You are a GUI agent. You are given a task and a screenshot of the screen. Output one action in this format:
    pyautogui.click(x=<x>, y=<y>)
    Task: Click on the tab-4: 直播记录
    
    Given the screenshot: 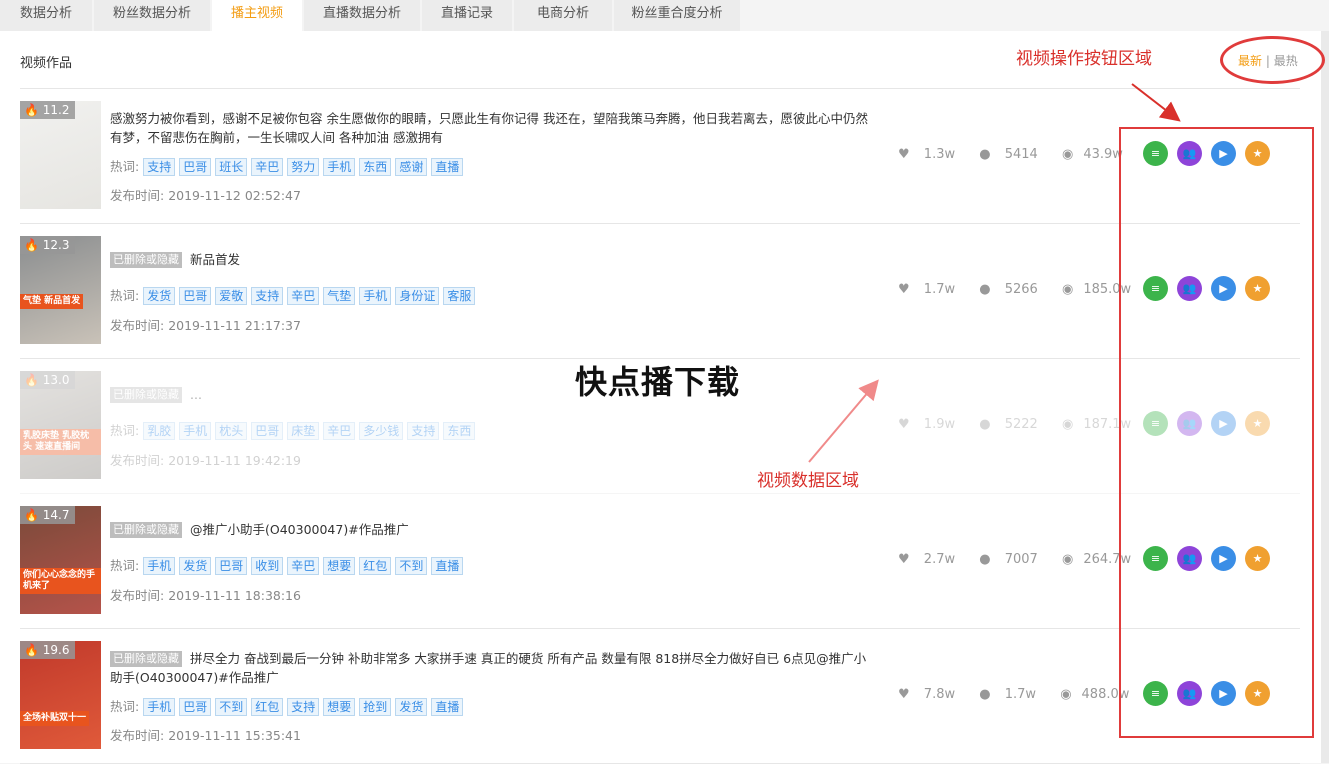 What is the action you would take?
    pyautogui.click(x=467, y=15)
    